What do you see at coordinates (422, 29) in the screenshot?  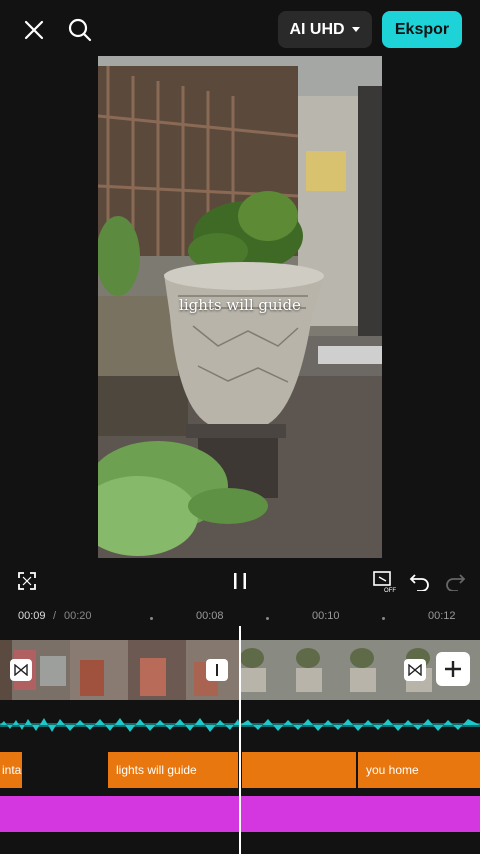 I see `export-button: Ekspor` at bounding box center [422, 29].